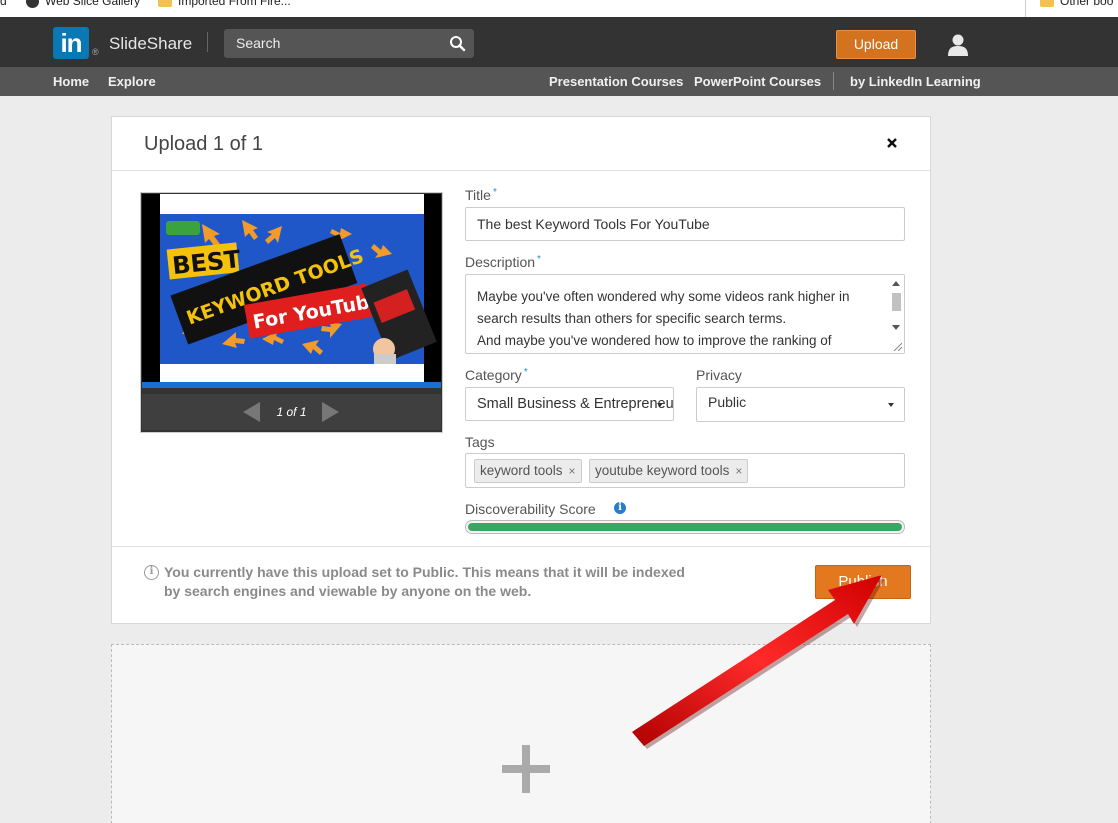  What do you see at coordinates (1076, 4) in the screenshot?
I see `bookmark-other-folder: Other boo` at bounding box center [1076, 4].